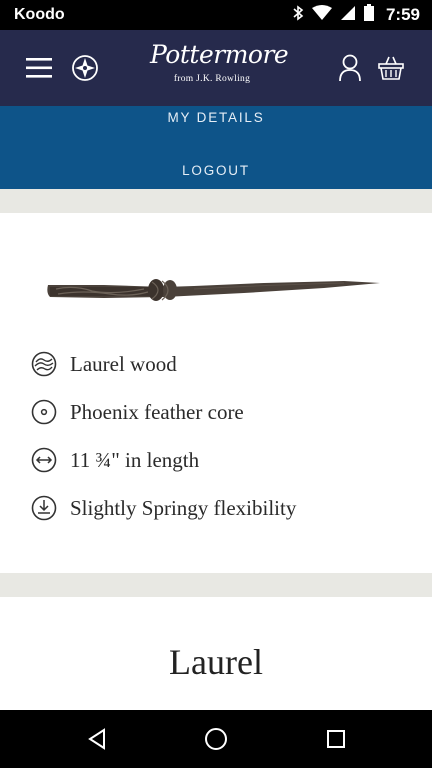 The height and width of the screenshot is (768, 432). I want to click on status-icons: 7:59, so click(356, 15).